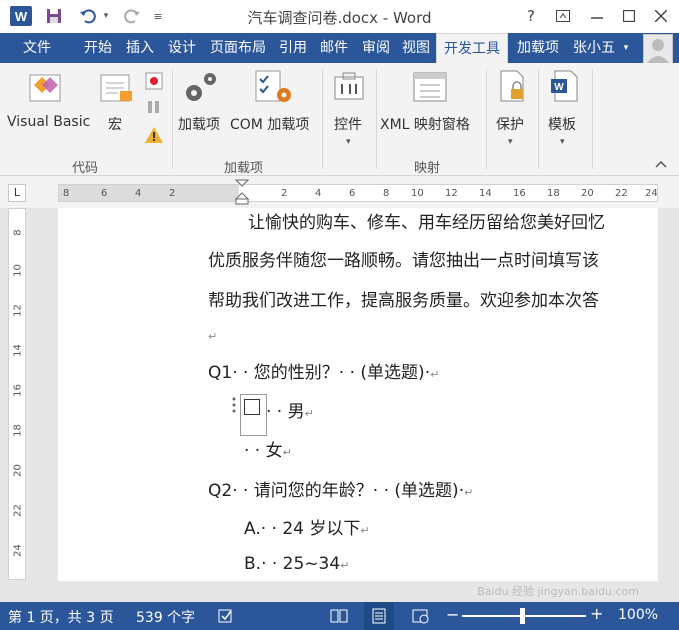 Image resolution: width=679 pixels, height=630 pixels. Describe the element at coordinates (17, 394) in the screenshot. I see `vertical-ruler: 8 10 12 14 16 18 20 22 24` at that location.